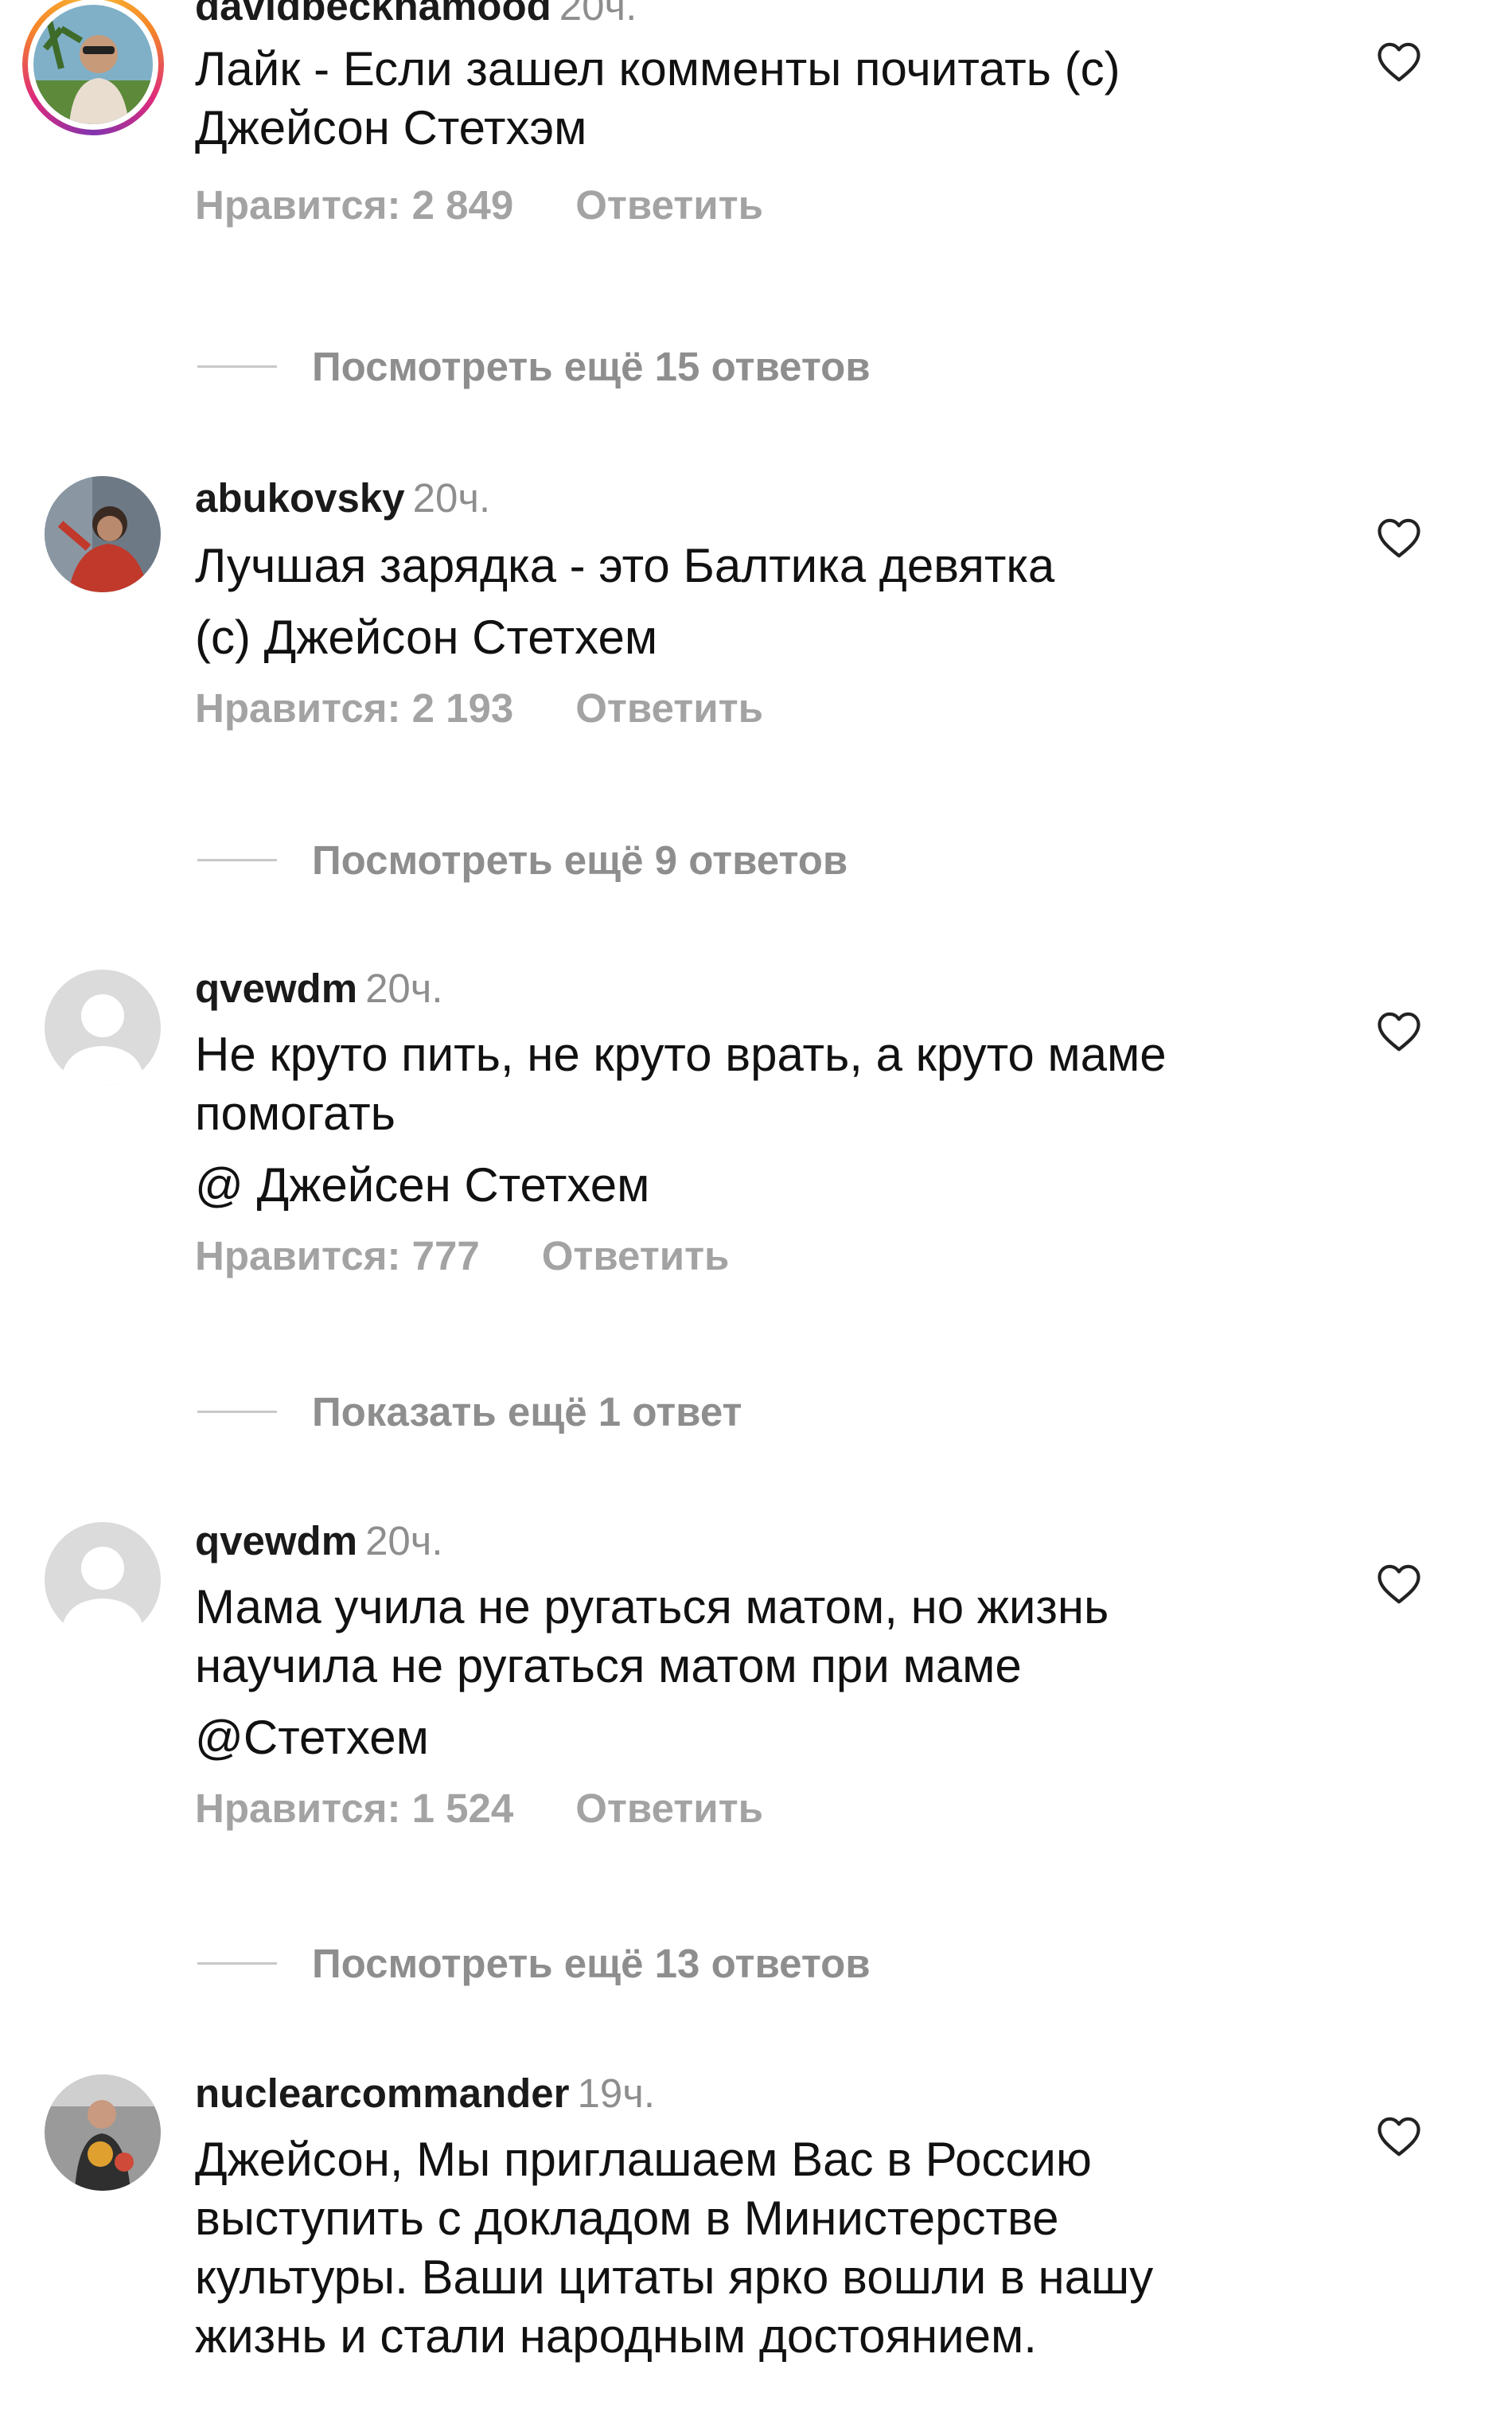 Image resolution: width=1512 pixels, height=2420 pixels. I want to click on view-more-replies: Показать ещё 1 ответ, so click(469, 1411).